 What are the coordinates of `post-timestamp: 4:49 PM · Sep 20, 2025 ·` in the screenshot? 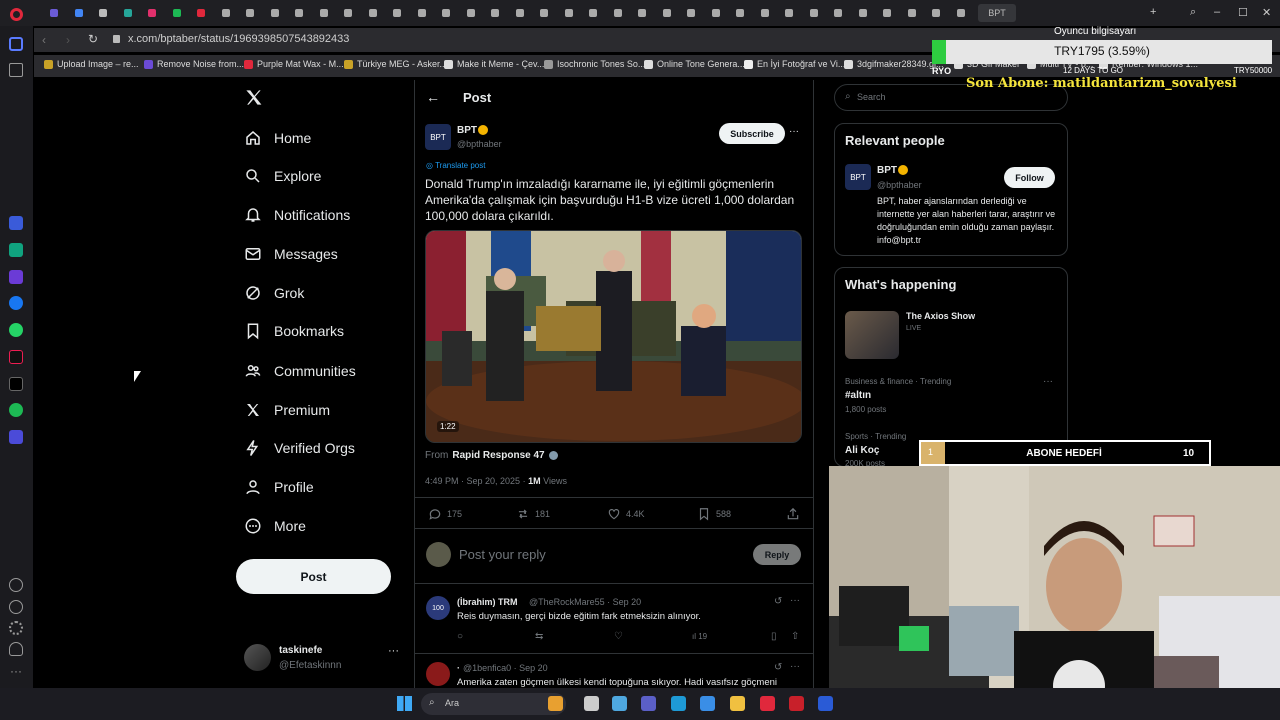 It's located at (475, 481).